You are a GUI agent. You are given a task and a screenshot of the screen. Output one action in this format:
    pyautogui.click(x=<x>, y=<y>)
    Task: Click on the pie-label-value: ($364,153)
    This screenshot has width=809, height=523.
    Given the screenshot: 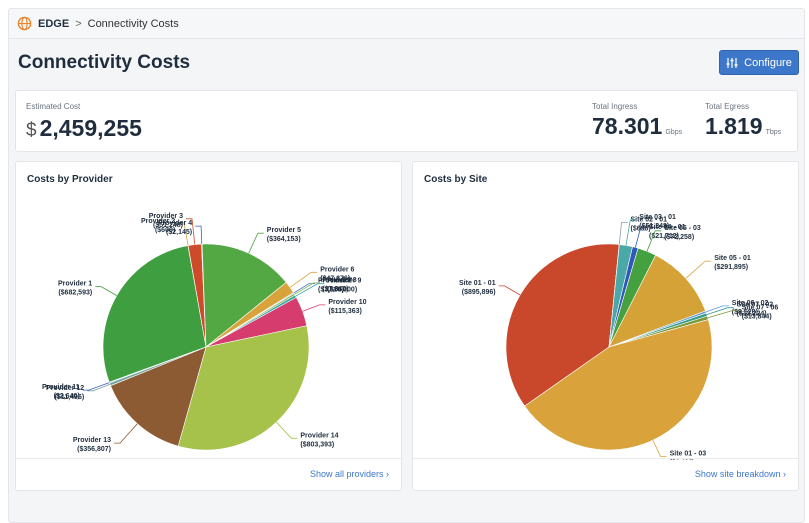 What is the action you would take?
    pyautogui.click(x=284, y=239)
    